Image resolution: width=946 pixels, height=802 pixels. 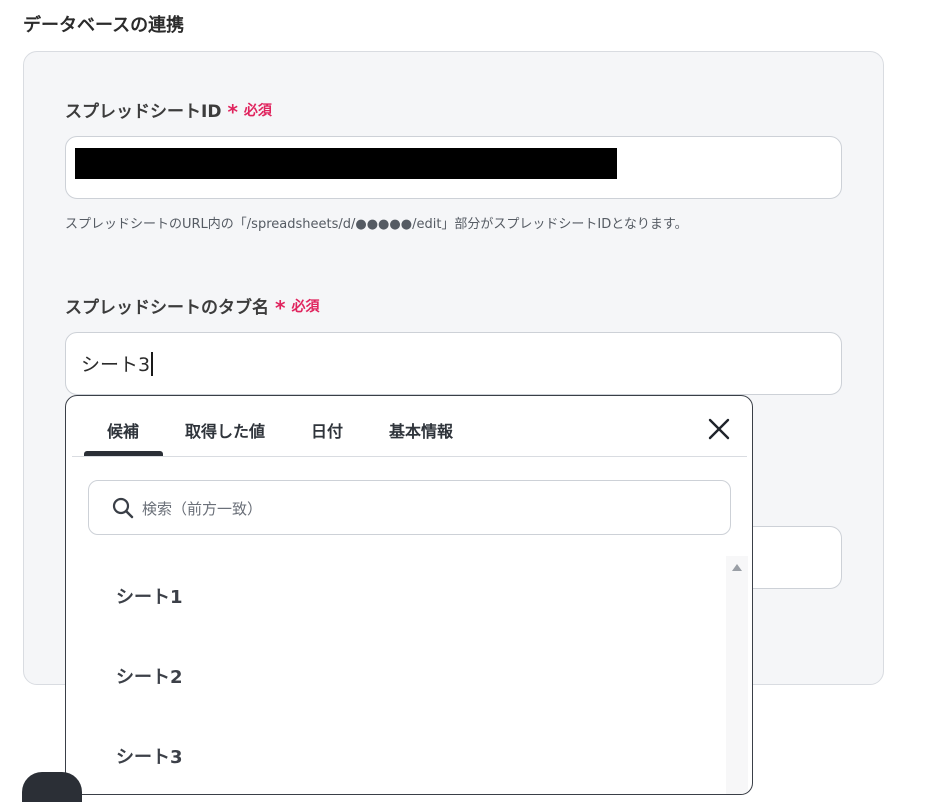 I want to click on spreadsheet-id-input, so click(x=453, y=167).